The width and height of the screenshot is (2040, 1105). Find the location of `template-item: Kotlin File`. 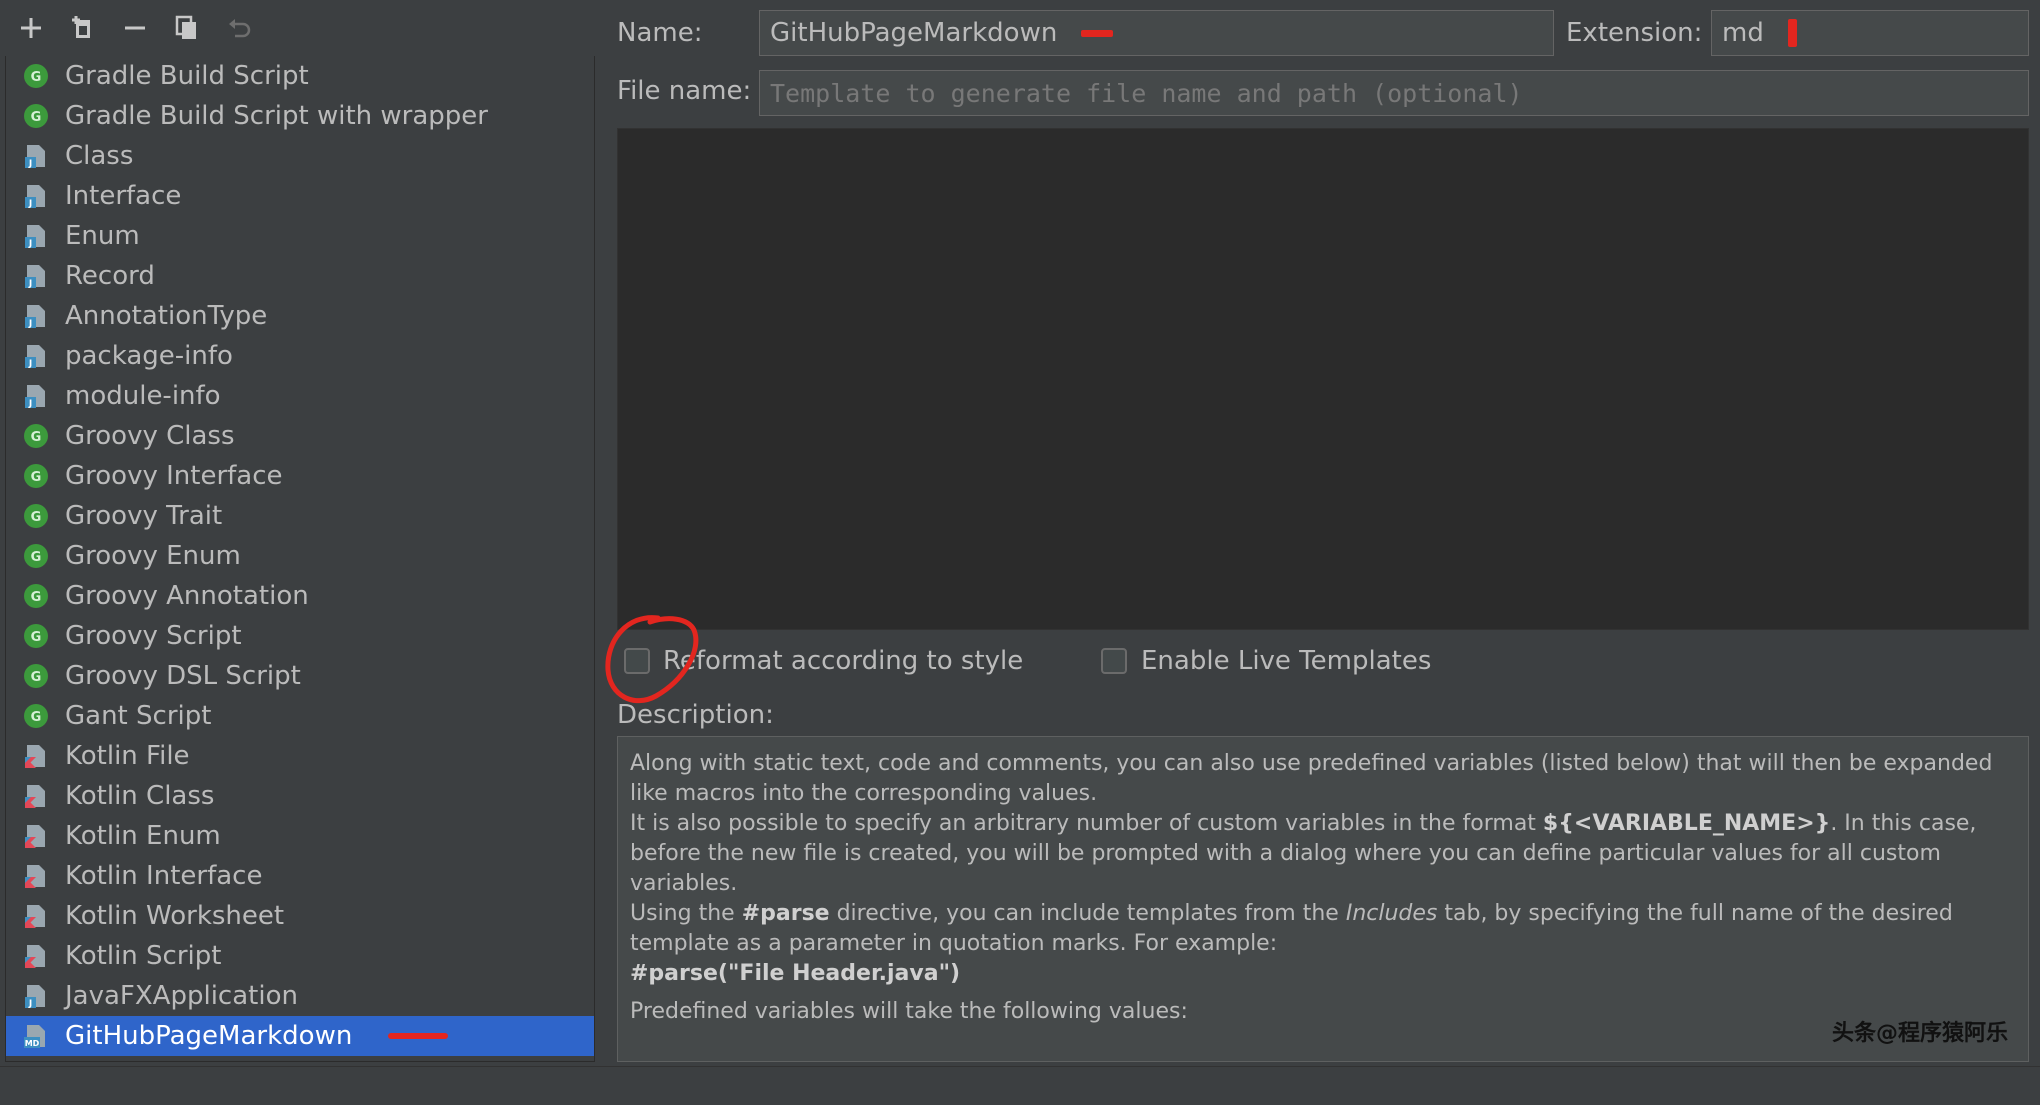

template-item: Kotlin File is located at coordinates (300, 756).